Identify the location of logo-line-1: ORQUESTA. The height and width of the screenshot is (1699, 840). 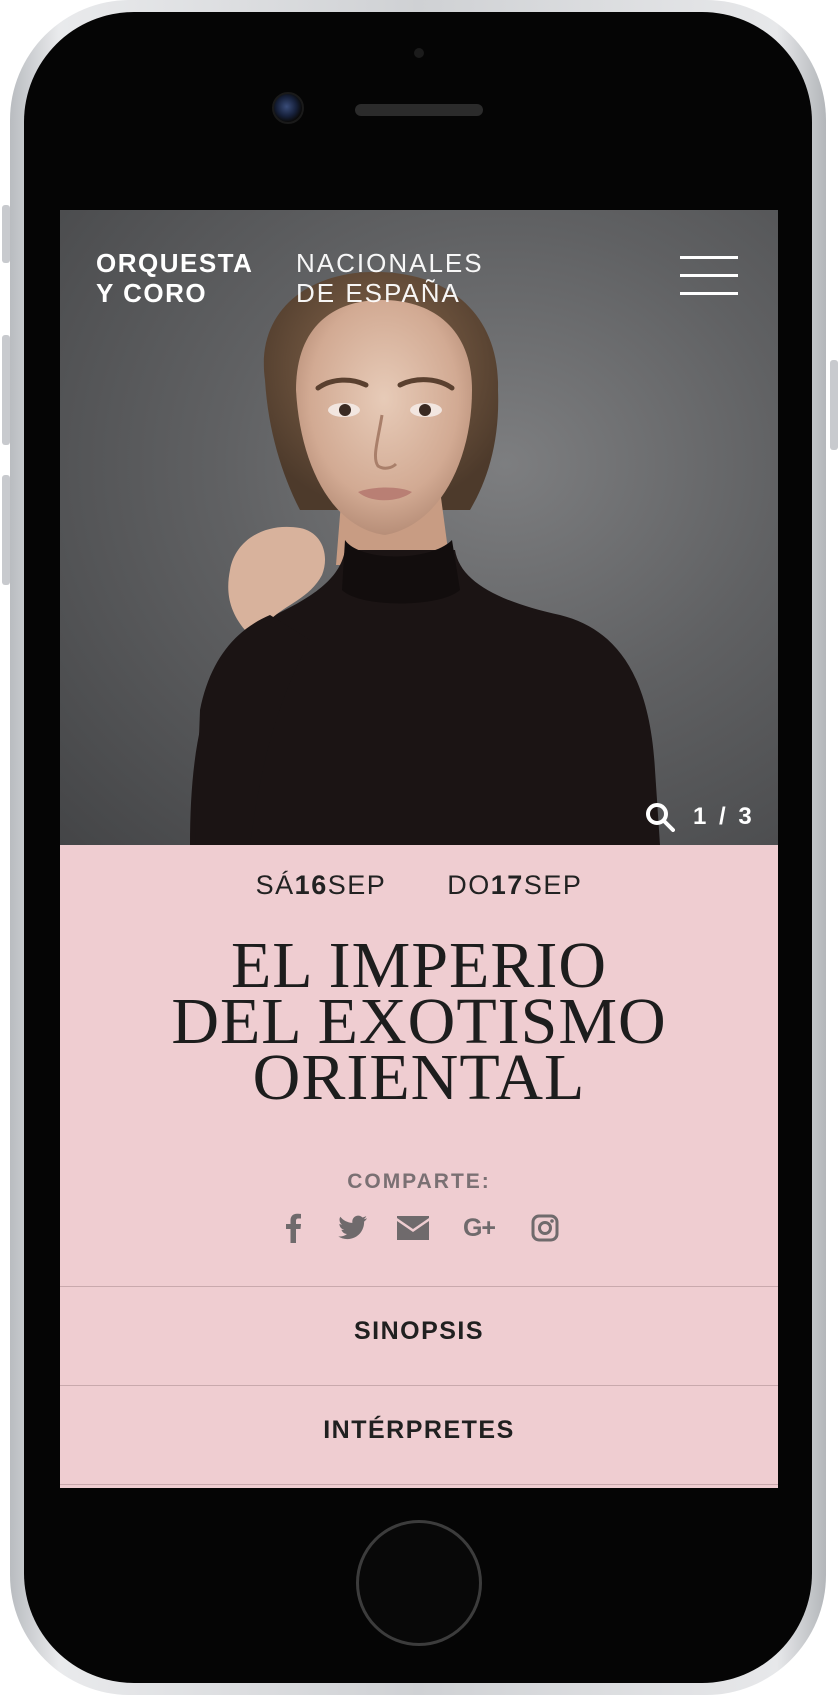
(175, 263).